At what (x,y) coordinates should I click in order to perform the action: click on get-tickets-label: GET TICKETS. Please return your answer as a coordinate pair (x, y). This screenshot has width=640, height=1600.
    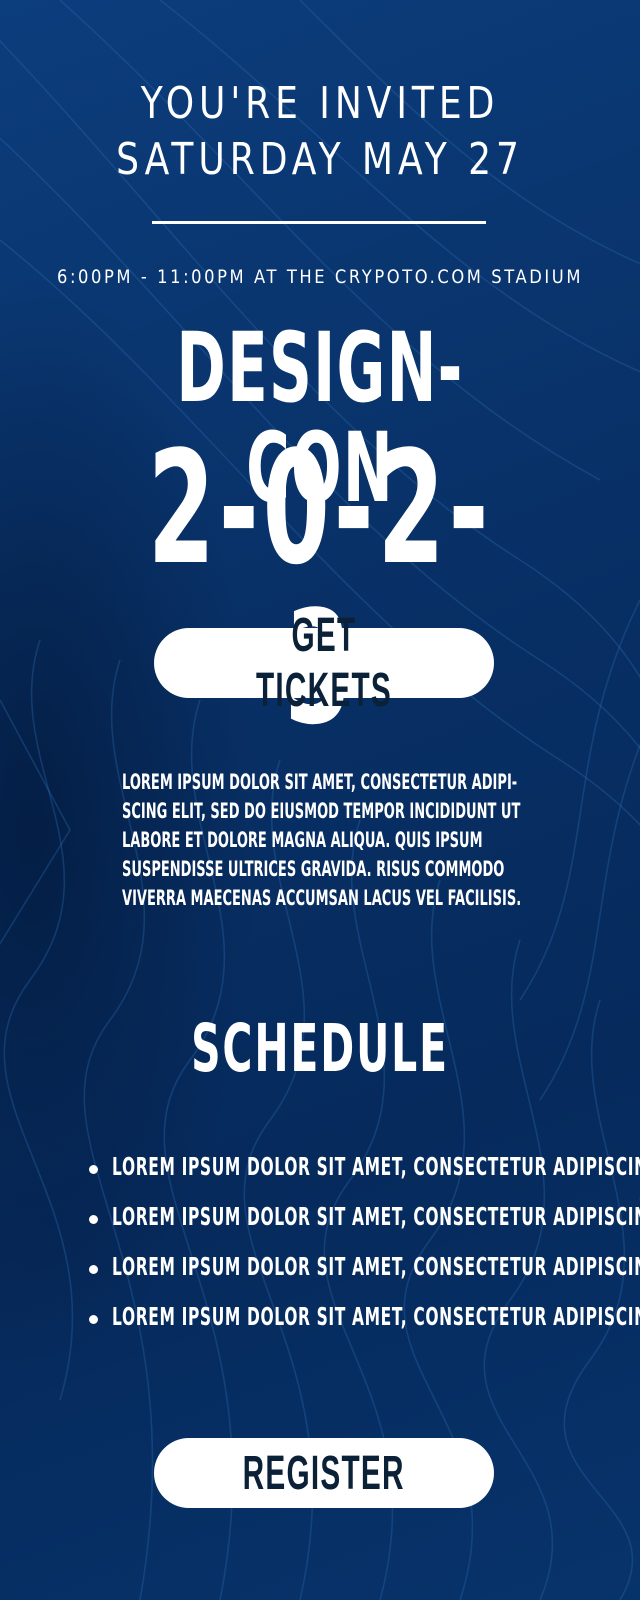
    Looking at the image, I should click on (324, 663).